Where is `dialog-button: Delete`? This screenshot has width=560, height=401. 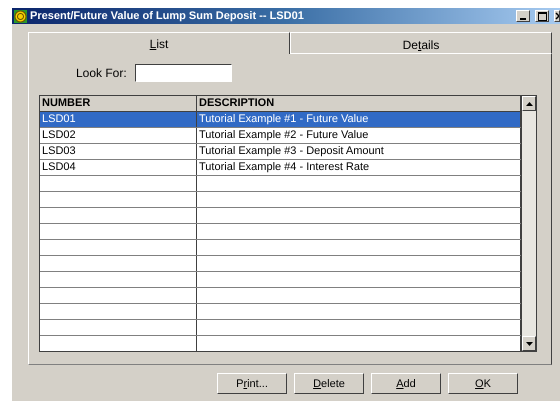 dialog-button: Delete is located at coordinates (329, 383).